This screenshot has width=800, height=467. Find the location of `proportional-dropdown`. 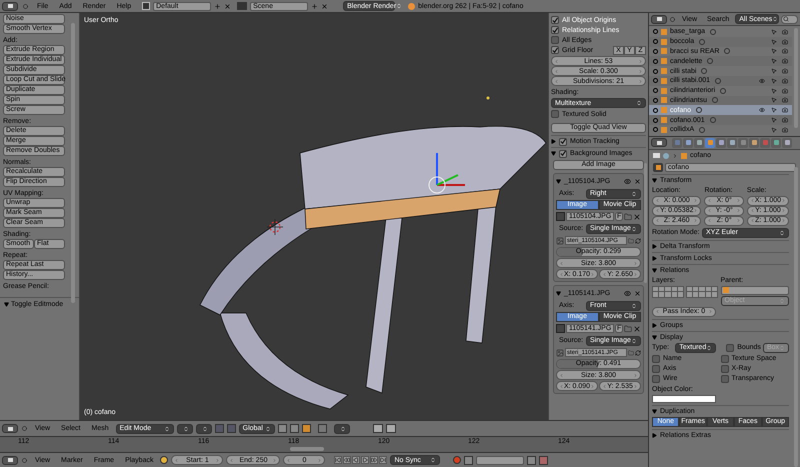

proportional-dropdown is located at coordinates (342, 429).